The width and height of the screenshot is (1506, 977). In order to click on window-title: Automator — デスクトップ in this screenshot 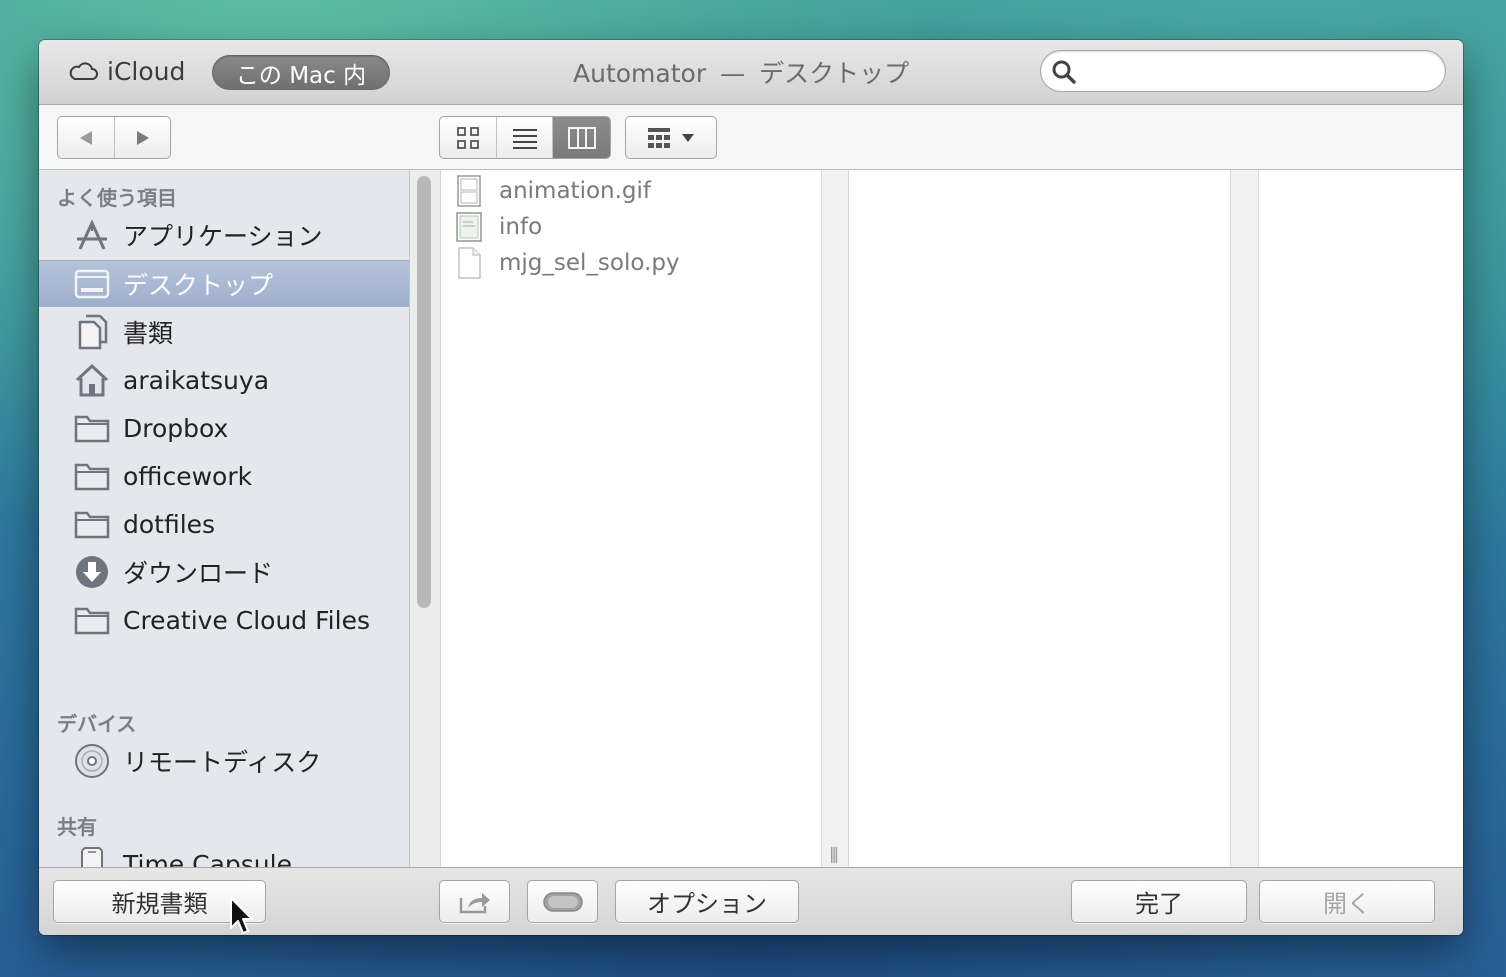, I will do `click(741, 72)`.